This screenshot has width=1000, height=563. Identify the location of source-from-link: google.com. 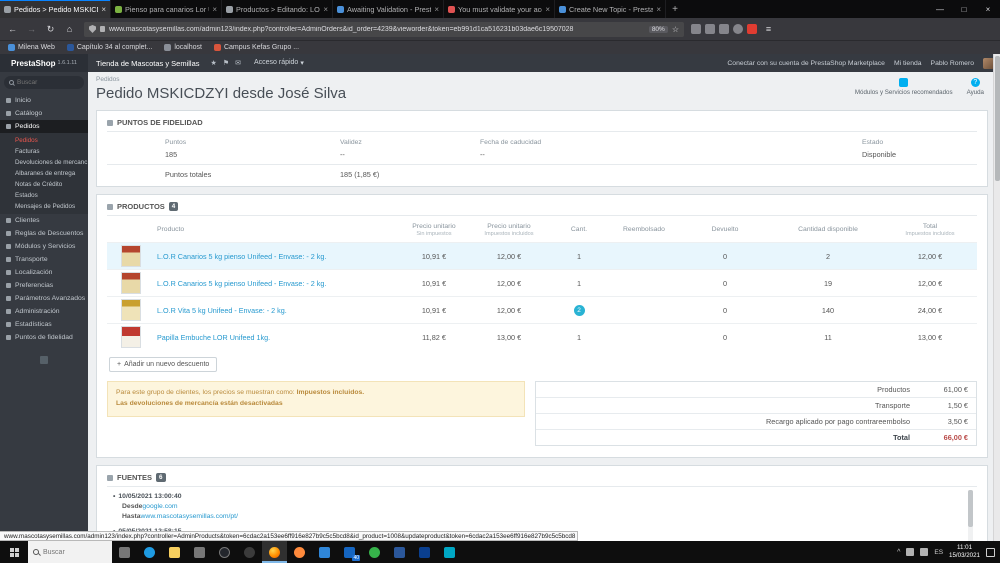
(159, 506).